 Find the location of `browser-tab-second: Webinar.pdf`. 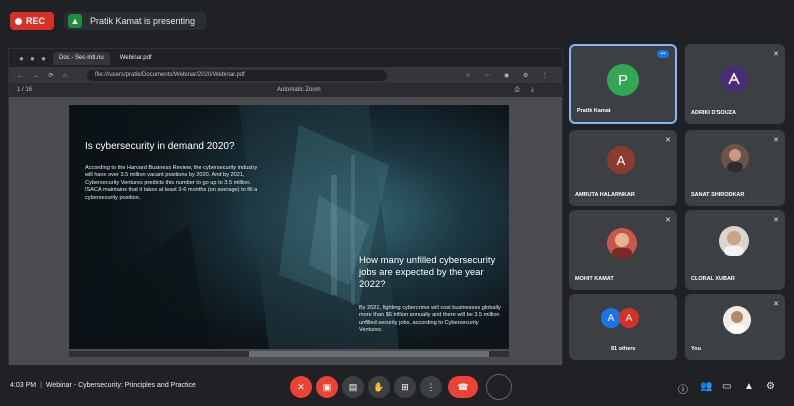

browser-tab-second: Webinar.pdf is located at coordinates (136, 58).